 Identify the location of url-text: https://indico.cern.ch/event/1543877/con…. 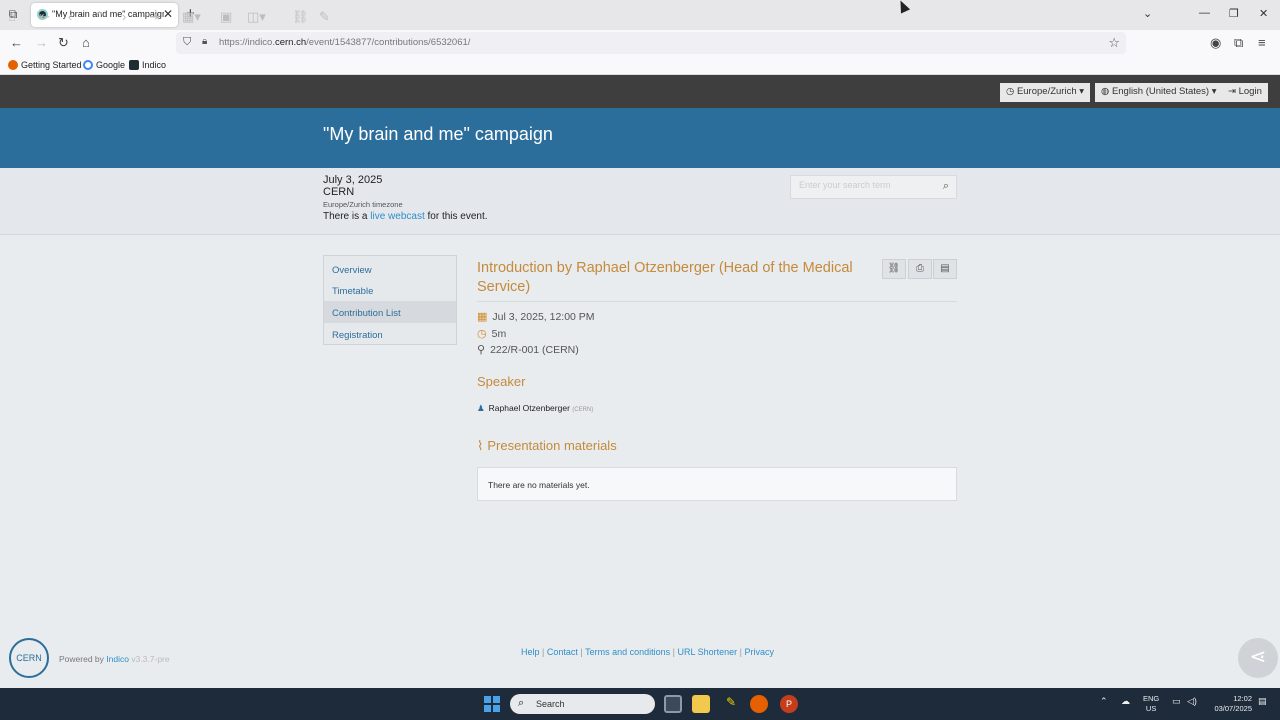
(344, 42).